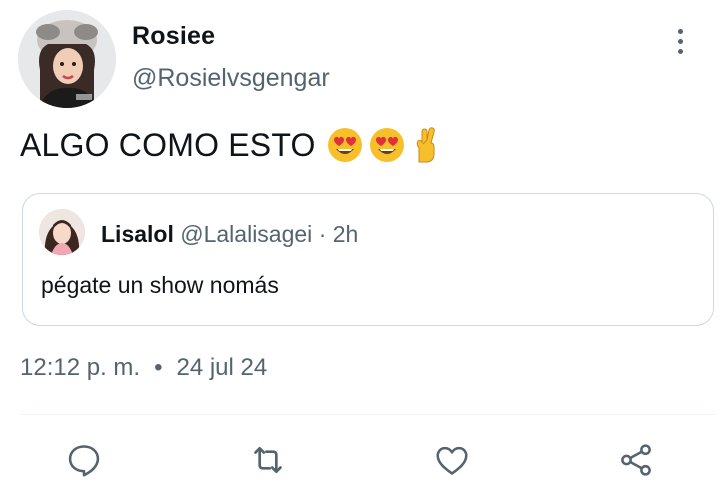 This screenshot has width=720, height=504. I want to click on tweet-text: ALGO COMO ESTO, so click(230, 145).